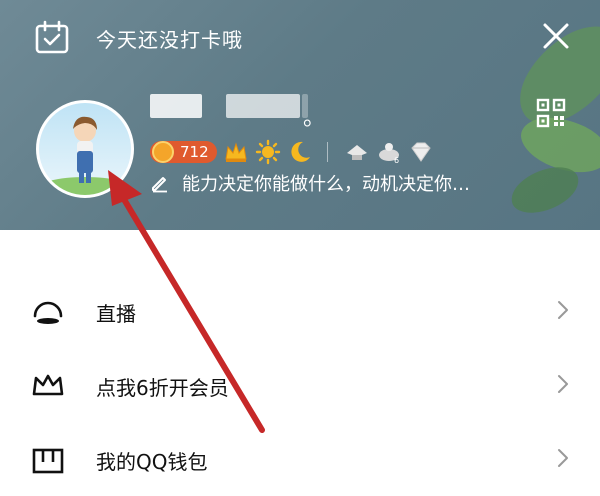 This screenshot has height=496, width=600. I want to click on crown-icon, so click(48, 385).